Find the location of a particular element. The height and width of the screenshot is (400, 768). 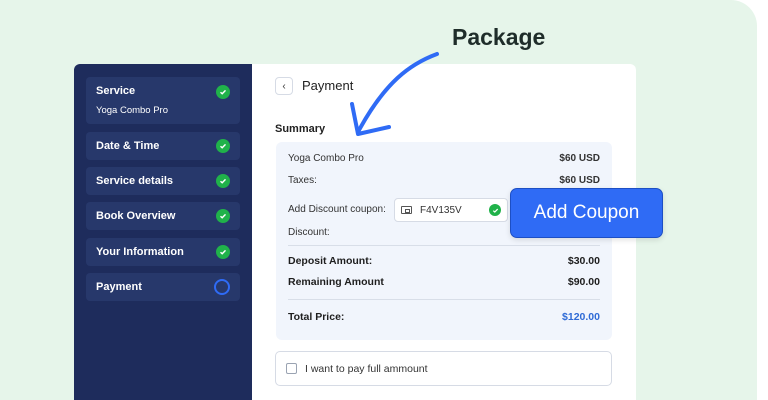

total-value: $120.00 is located at coordinates (581, 317).